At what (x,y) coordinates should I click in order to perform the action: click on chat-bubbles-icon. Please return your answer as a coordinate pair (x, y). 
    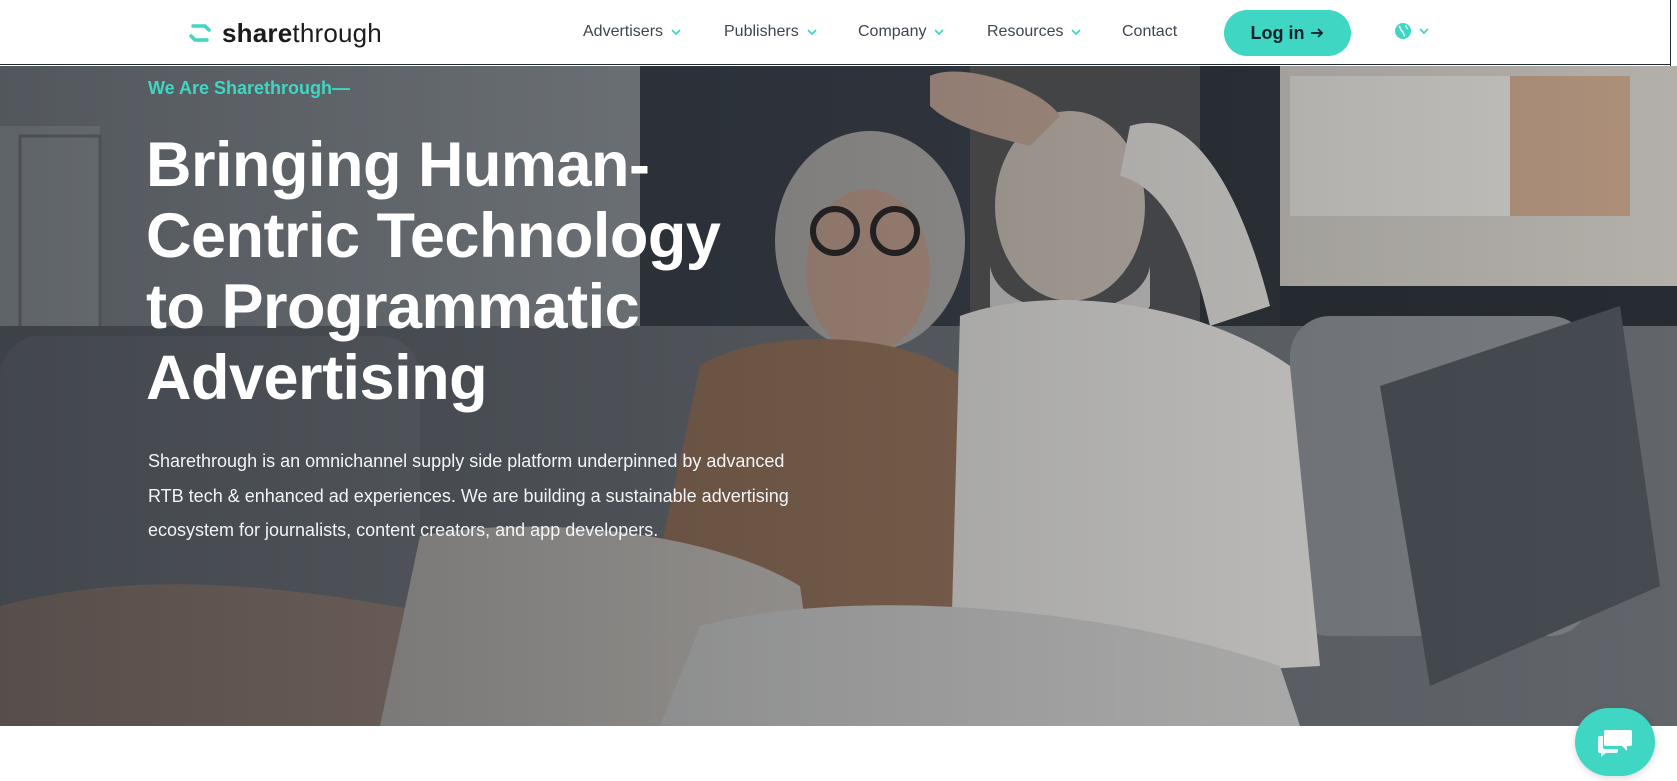
    Looking at the image, I should click on (1615, 743).